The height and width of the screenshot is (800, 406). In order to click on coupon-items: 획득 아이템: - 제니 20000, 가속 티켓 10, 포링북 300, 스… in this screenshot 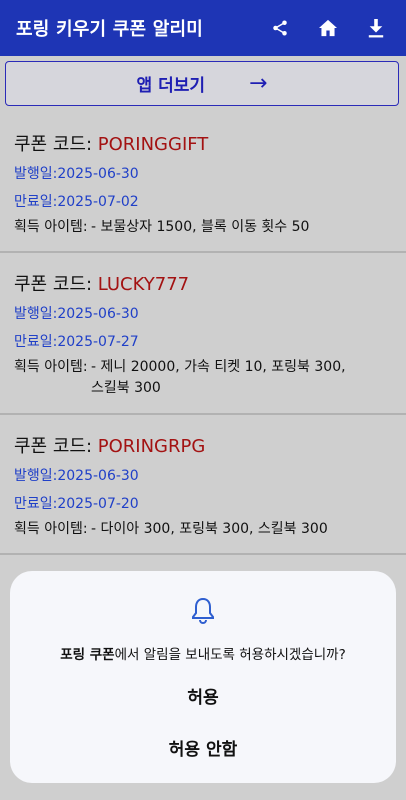, I will do `click(187, 378)`.